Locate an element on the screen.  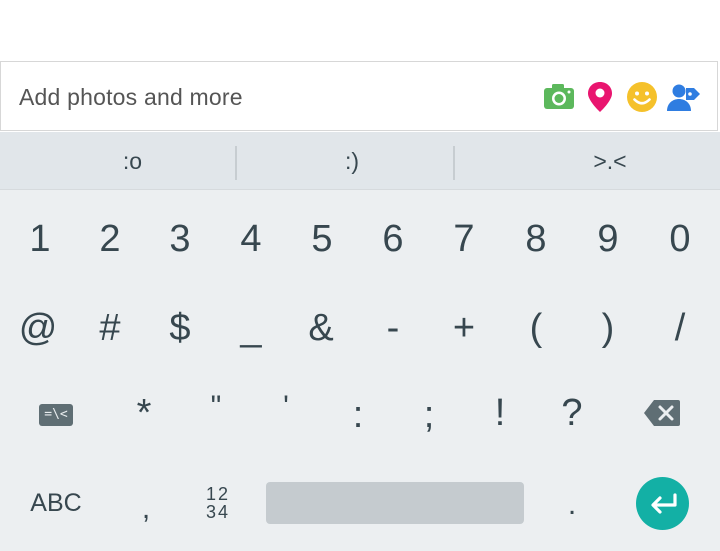
backspace-key is located at coordinates (662, 413).